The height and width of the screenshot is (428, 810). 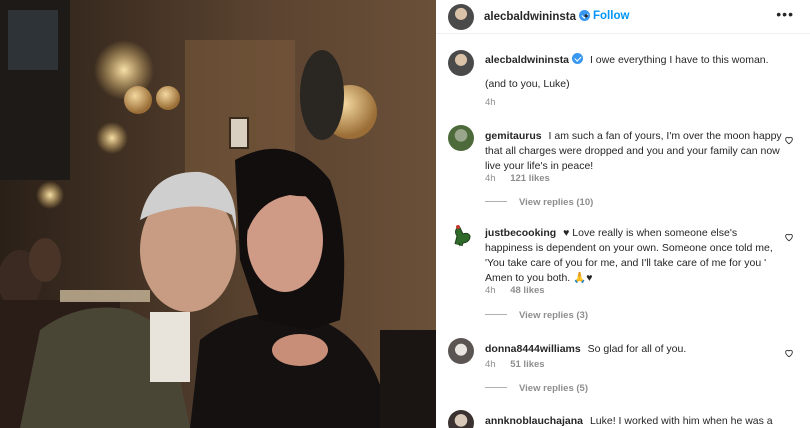 I want to click on comment-meta: 4h 48 likes, so click(x=521, y=290).